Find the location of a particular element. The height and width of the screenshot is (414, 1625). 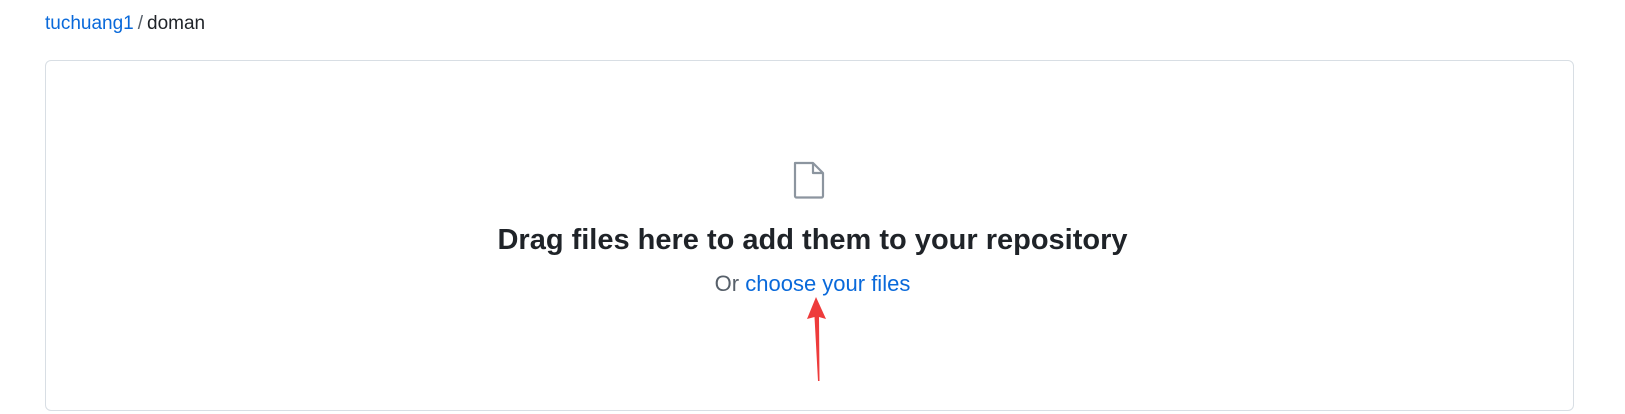

drop-zone-subline: Or choose your files is located at coordinates (812, 284).